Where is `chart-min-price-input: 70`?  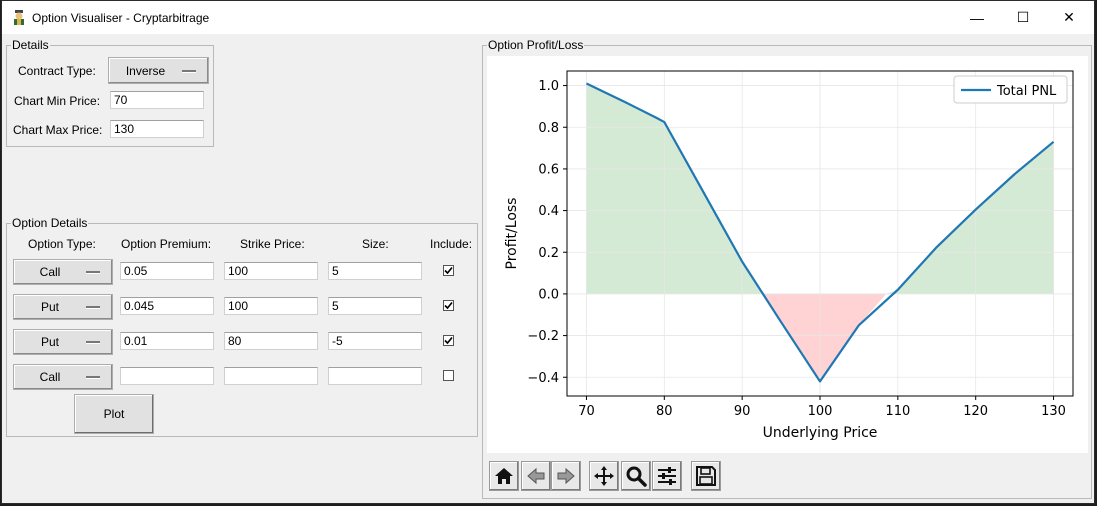 chart-min-price-input: 70 is located at coordinates (157, 100).